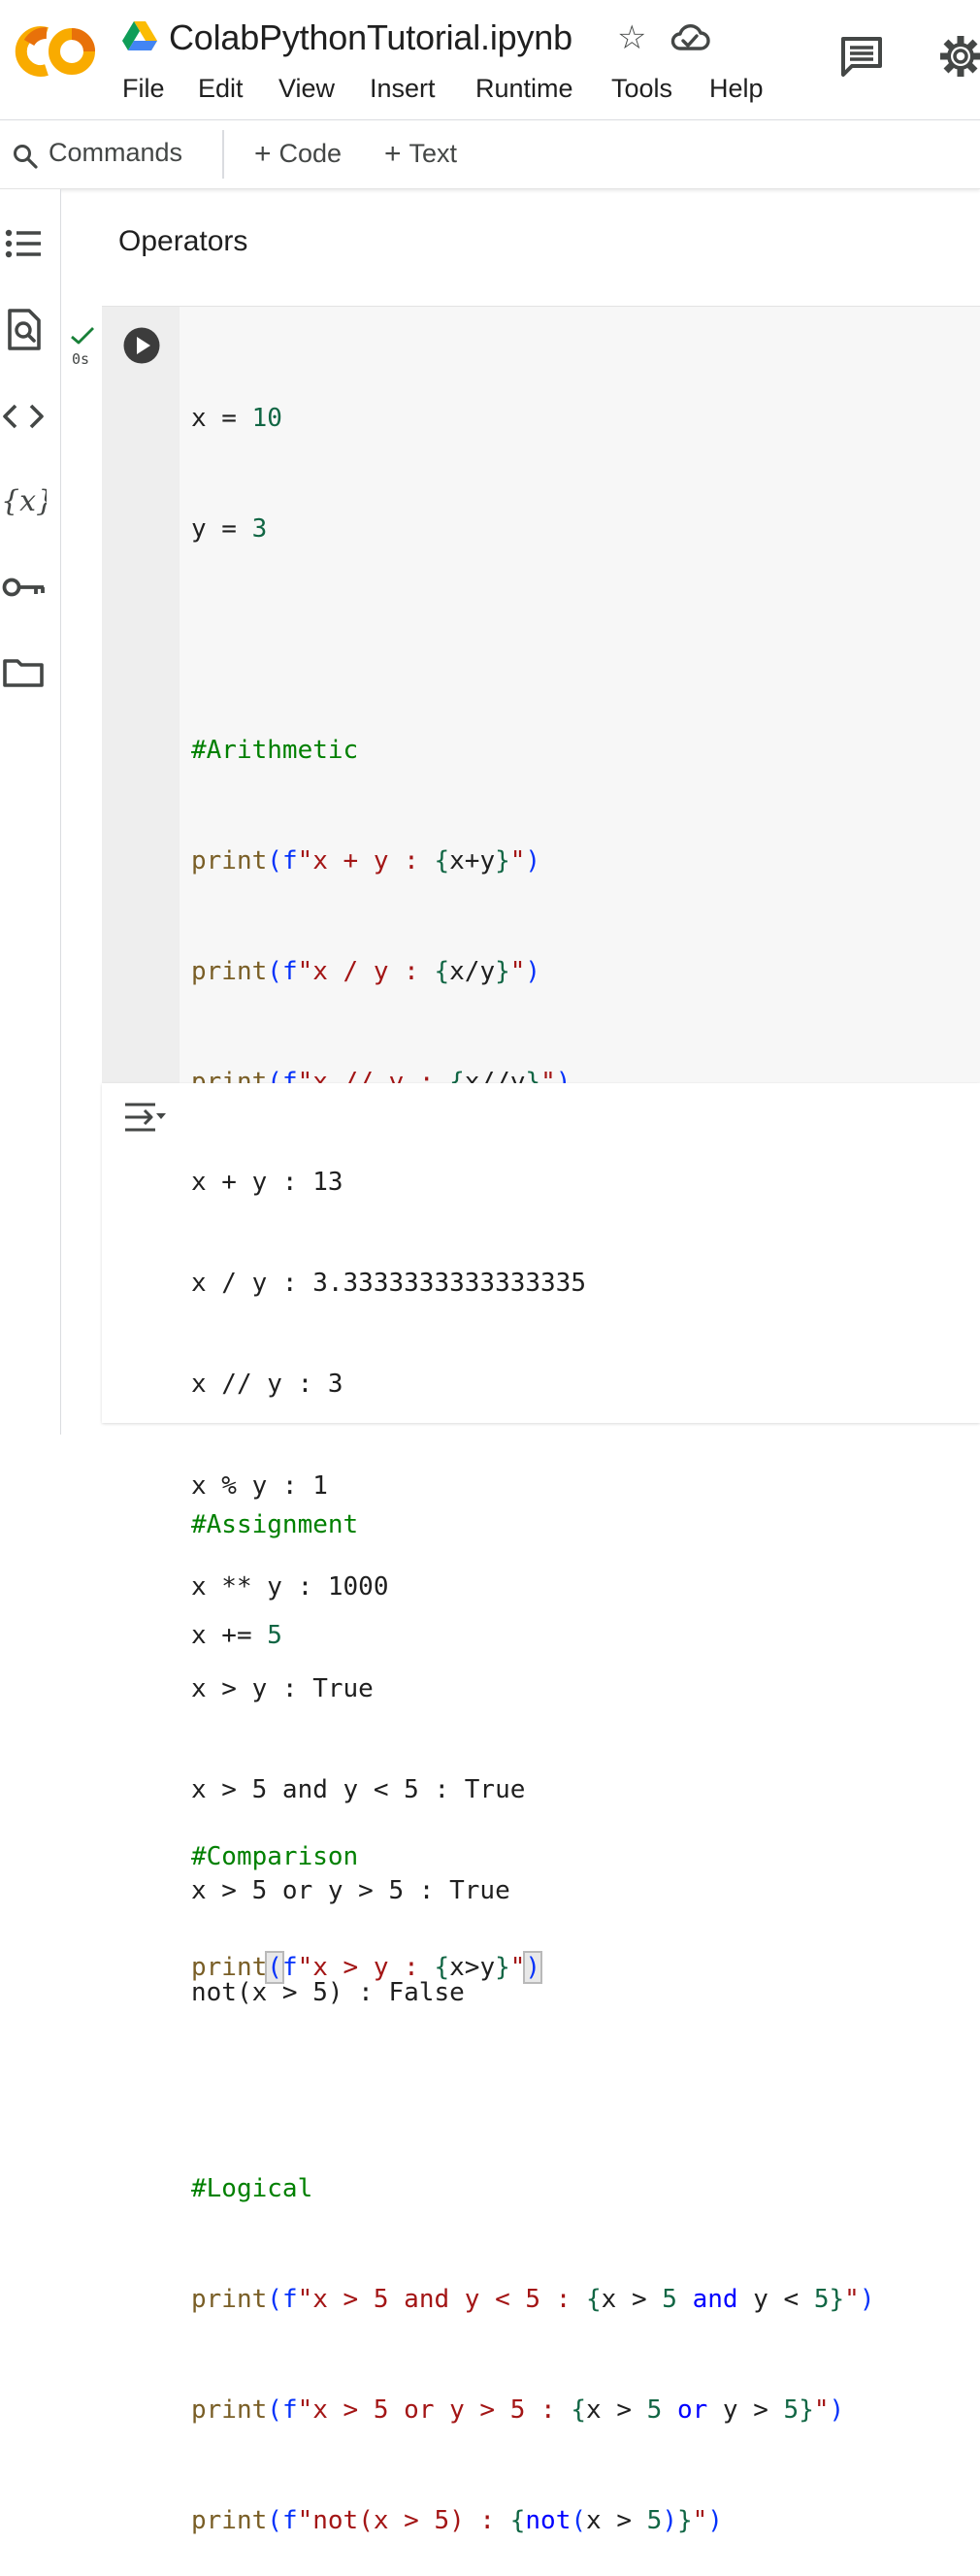 The image size is (980, 2576). Describe the element at coordinates (403, 89) in the screenshot. I see `menu-insert: Insert` at that location.